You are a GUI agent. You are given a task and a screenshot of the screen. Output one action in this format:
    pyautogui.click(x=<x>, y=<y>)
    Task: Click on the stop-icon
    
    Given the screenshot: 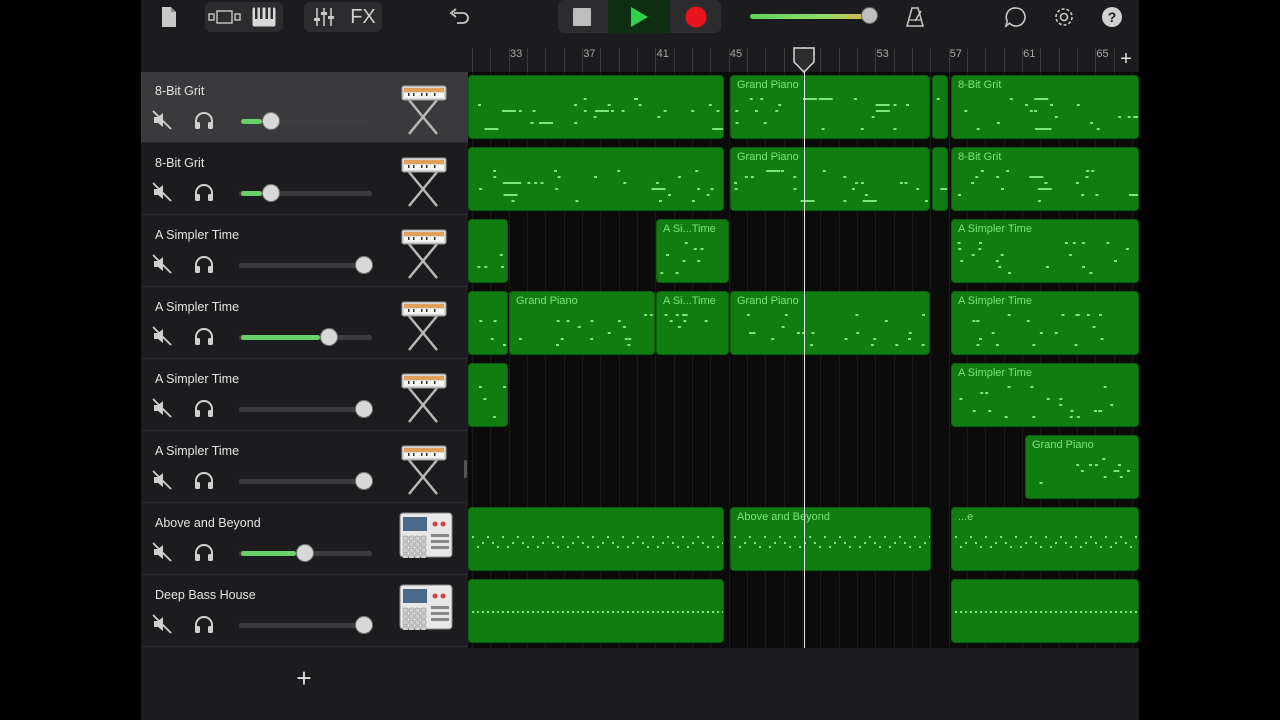 What is the action you would take?
    pyautogui.click(x=582, y=17)
    